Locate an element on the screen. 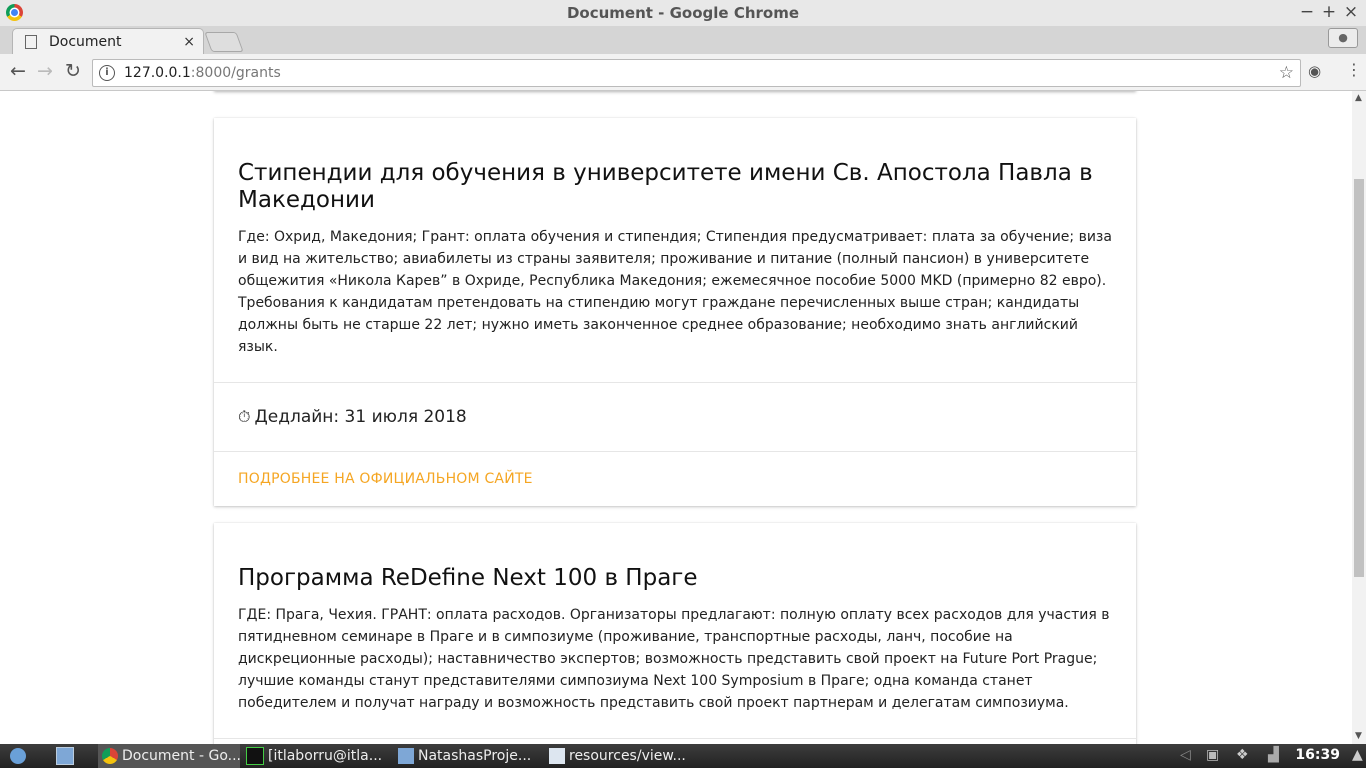 The height and width of the screenshot is (768, 1366). minimize-button: − is located at coordinates (1307, 12).